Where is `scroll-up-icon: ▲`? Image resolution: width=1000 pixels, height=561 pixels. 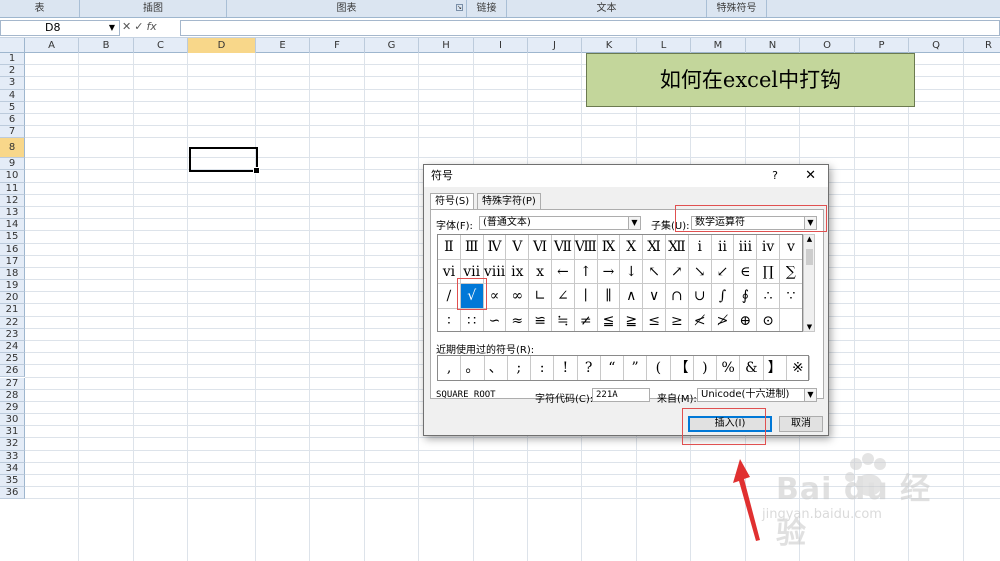
scroll-up-icon: ▲ is located at coordinates (809, 239).